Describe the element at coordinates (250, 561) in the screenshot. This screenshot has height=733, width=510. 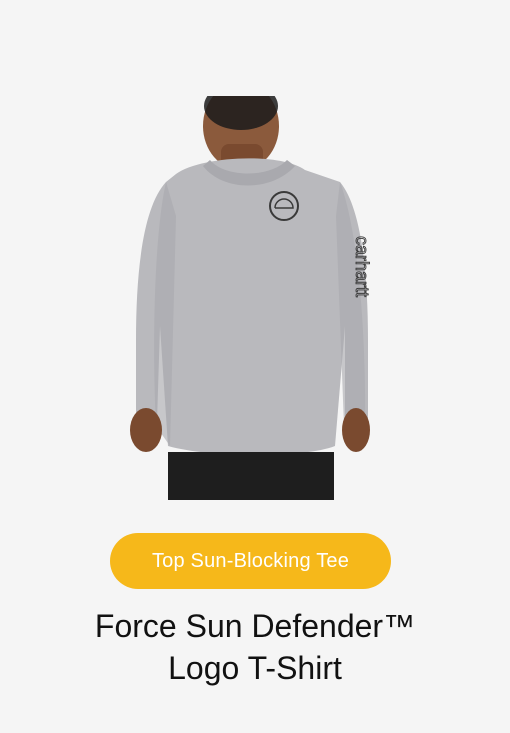
I see `sun-blocking-badge: Top Sun-Blocking Tee` at that location.